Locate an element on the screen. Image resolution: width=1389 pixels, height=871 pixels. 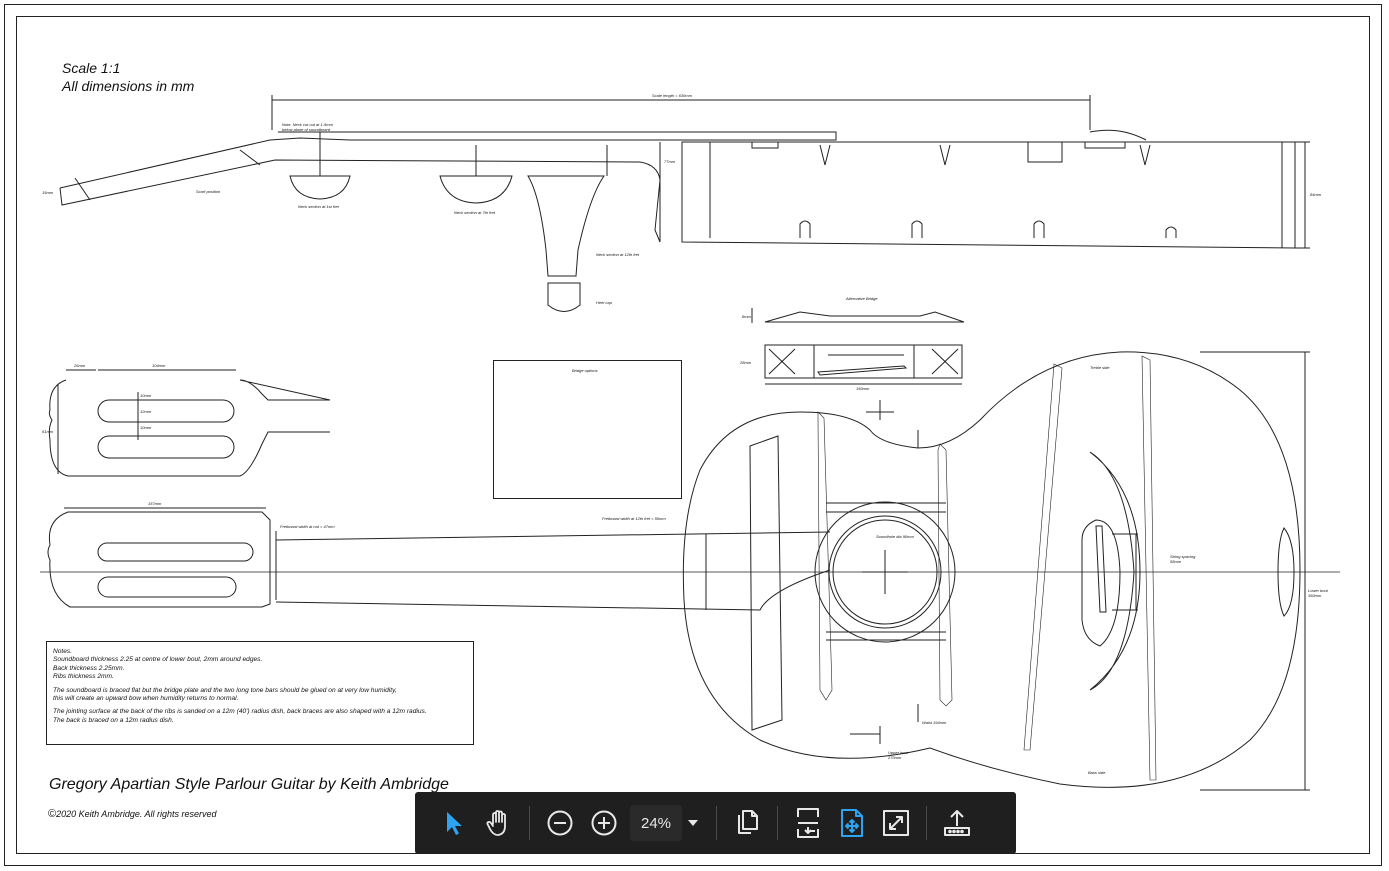
notes-line: Ribs thickness 2mm. is located at coordinates (83, 677).